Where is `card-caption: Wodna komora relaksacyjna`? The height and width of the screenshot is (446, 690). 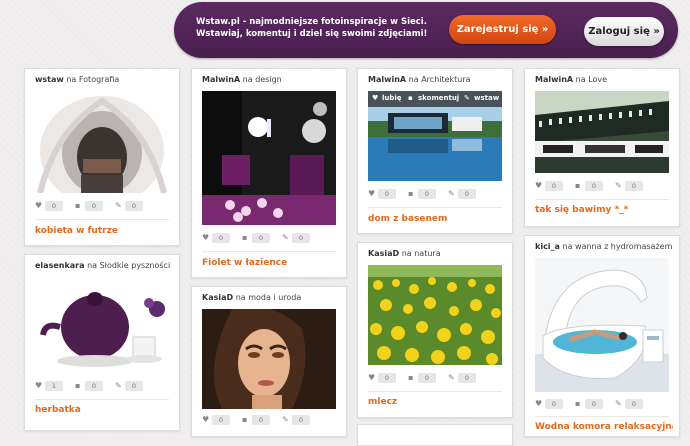 card-caption: Wodna komora relaksacyjna is located at coordinates (604, 427).